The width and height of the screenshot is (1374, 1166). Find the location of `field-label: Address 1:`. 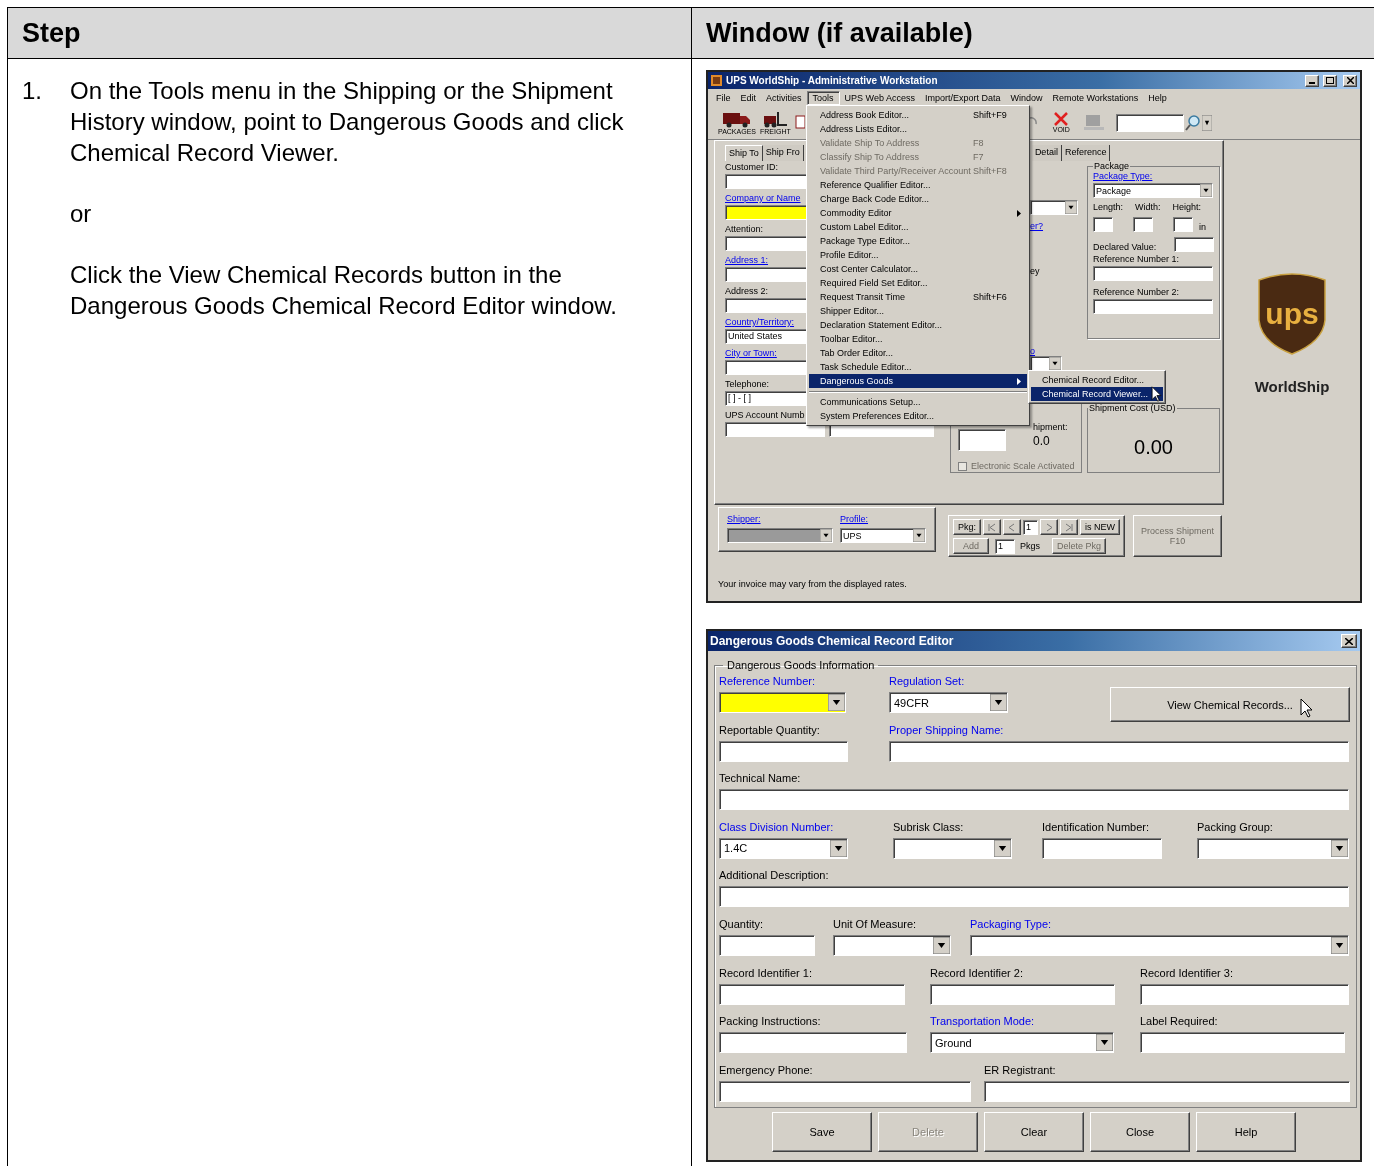

field-label: Address 1: is located at coordinates (747, 261).